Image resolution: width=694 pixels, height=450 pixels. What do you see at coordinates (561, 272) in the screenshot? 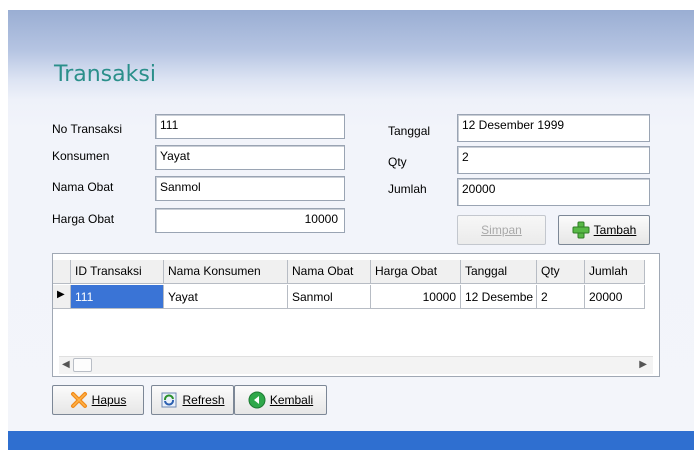
I see `col-header: Qty` at bounding box center [561, 272].